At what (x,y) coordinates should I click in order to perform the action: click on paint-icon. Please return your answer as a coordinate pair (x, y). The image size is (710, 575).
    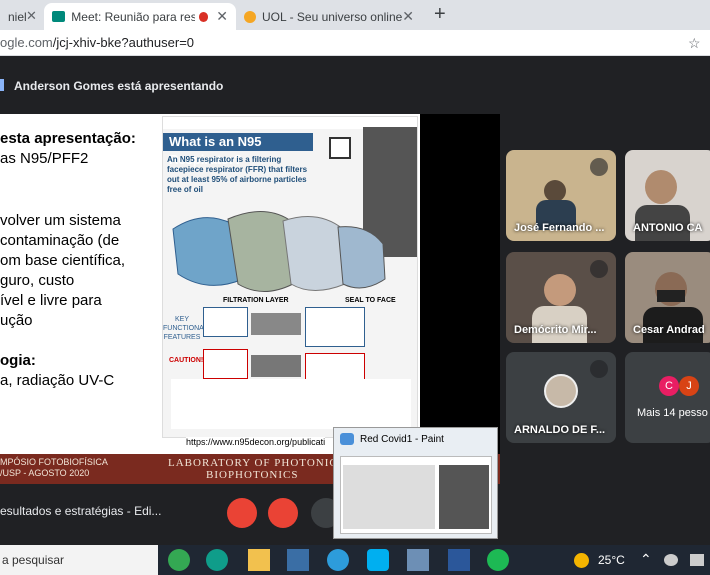
    Looking at the image, I should click on (418, 560).